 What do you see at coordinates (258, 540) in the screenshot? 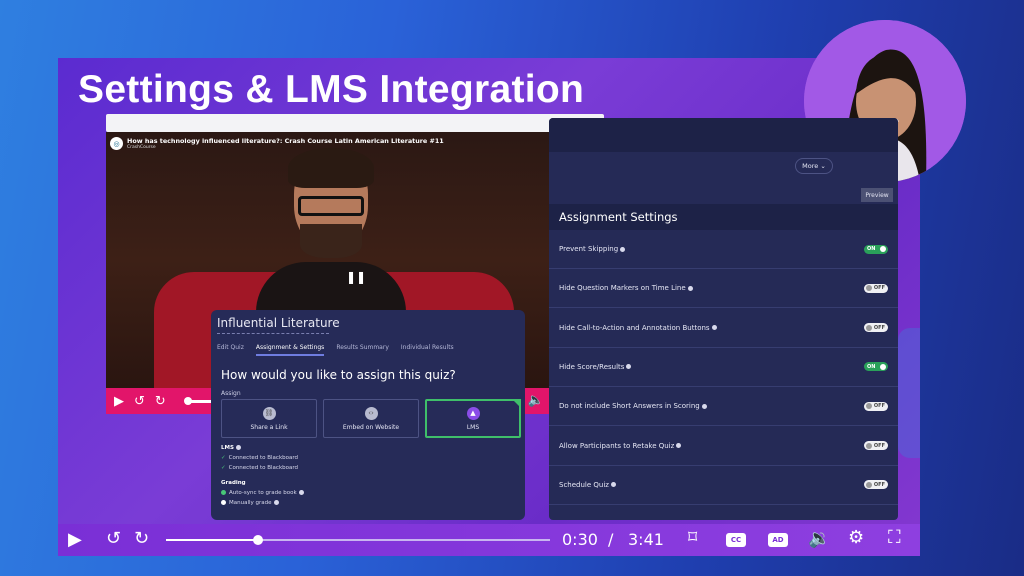
I see `progress-knob` at bounding box center [258, 540].